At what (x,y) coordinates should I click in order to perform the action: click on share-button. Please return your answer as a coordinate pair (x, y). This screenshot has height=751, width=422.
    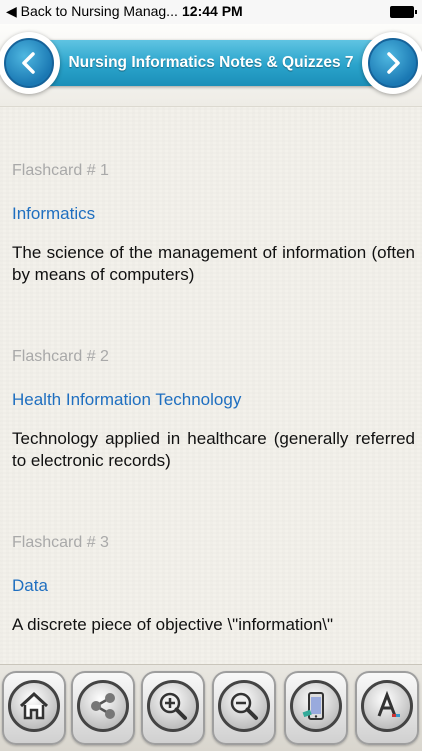
    Looking at the image, I should click on (103, 708).